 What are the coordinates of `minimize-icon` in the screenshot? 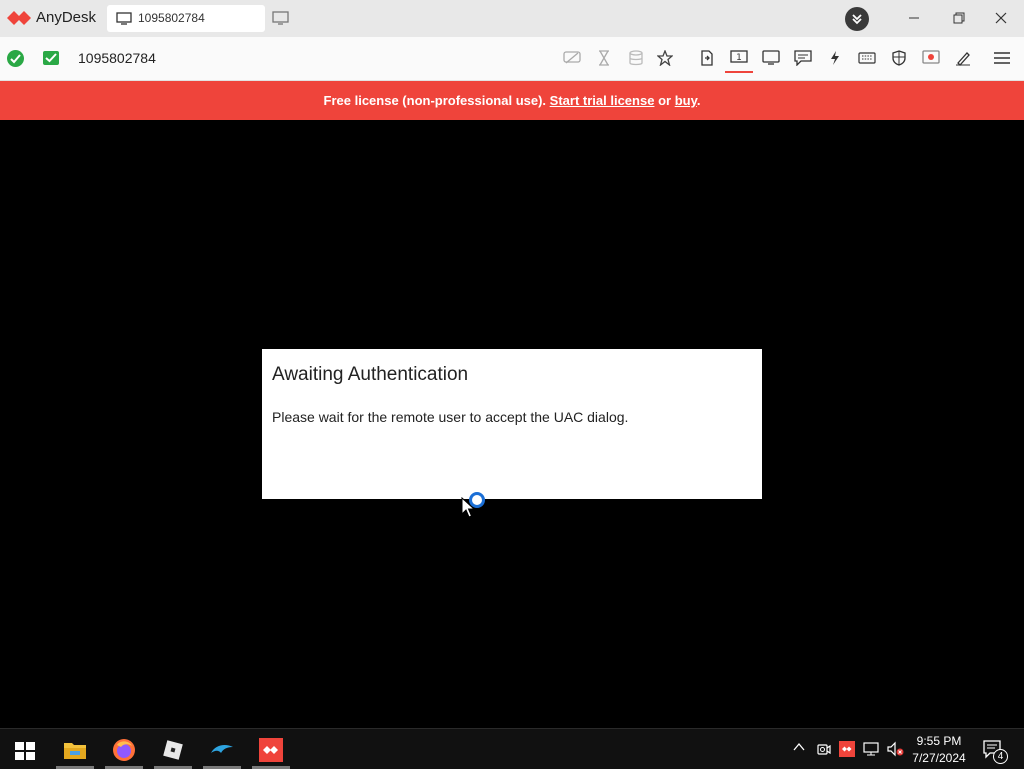 It's located at (914, 18).